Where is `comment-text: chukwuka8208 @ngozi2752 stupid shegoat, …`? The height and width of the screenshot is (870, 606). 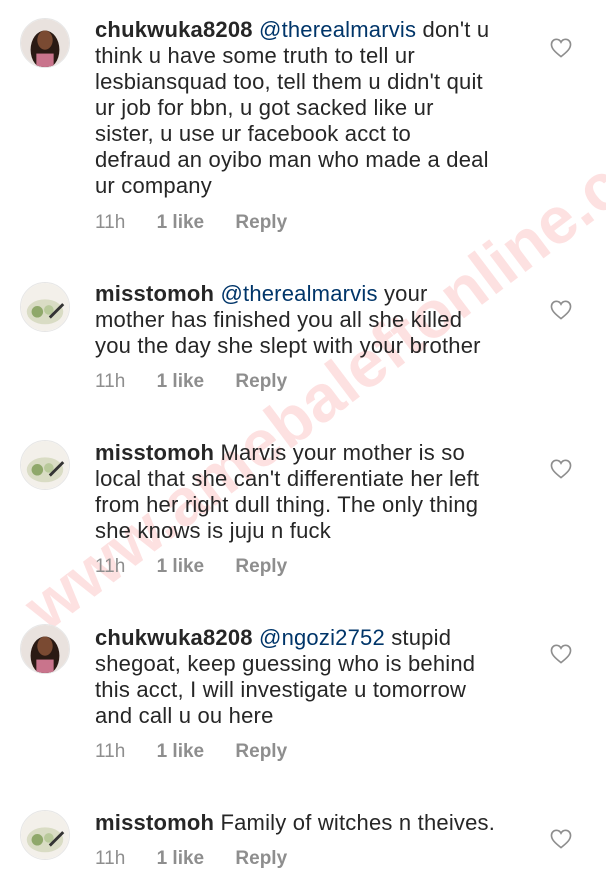 comment-text: chukwuka8208 @ngozi2752 stupid shegoat, … is located at coordinates (285, 676).